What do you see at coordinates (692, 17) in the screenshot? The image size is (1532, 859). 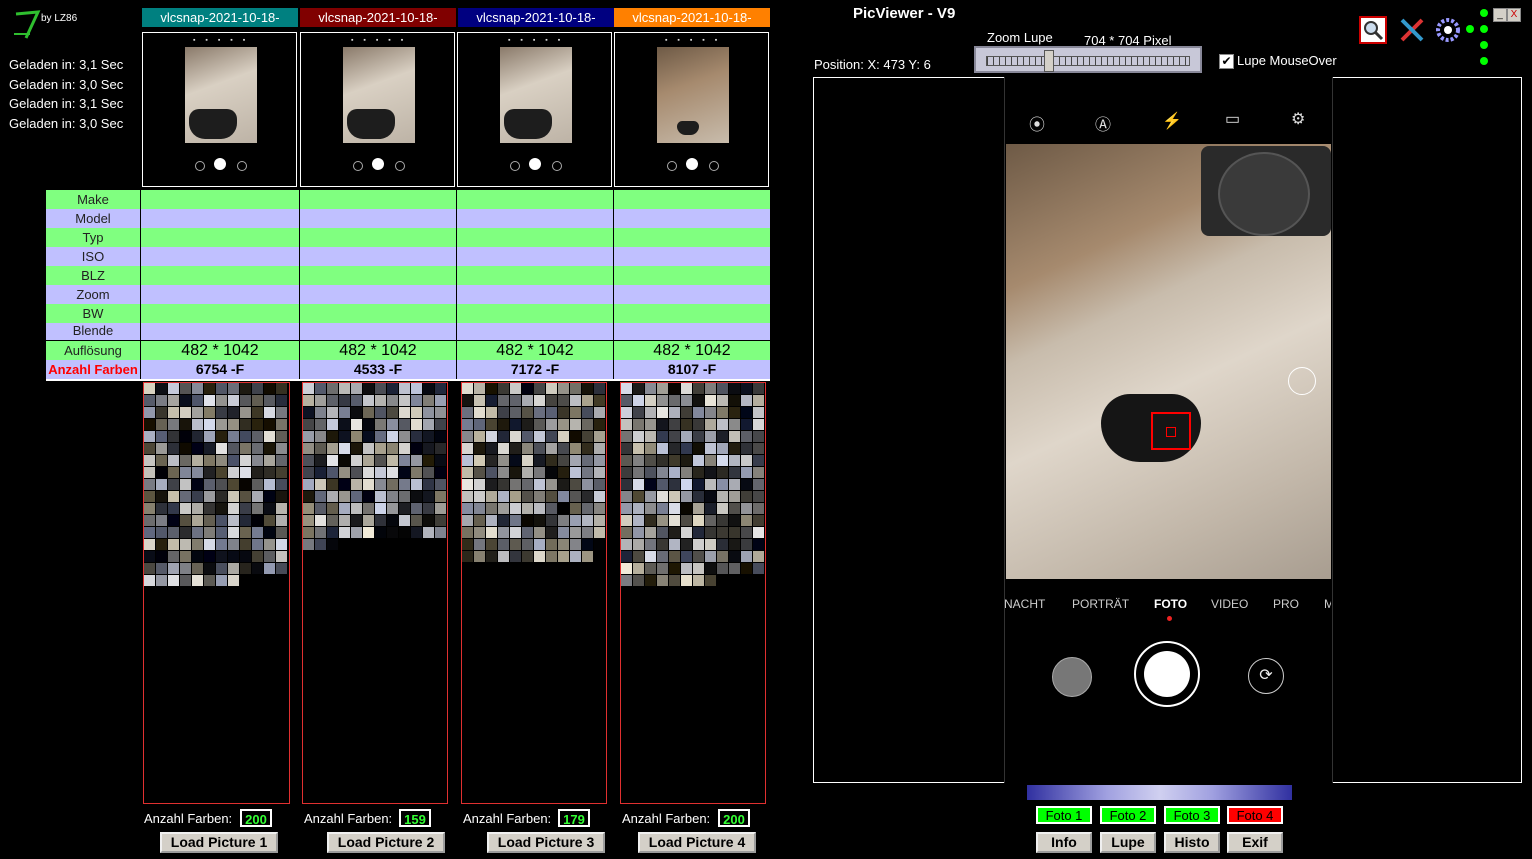 I see `picture-tab-4: vlcsnap-2021-10-18-` at bounding box center [692, 17].